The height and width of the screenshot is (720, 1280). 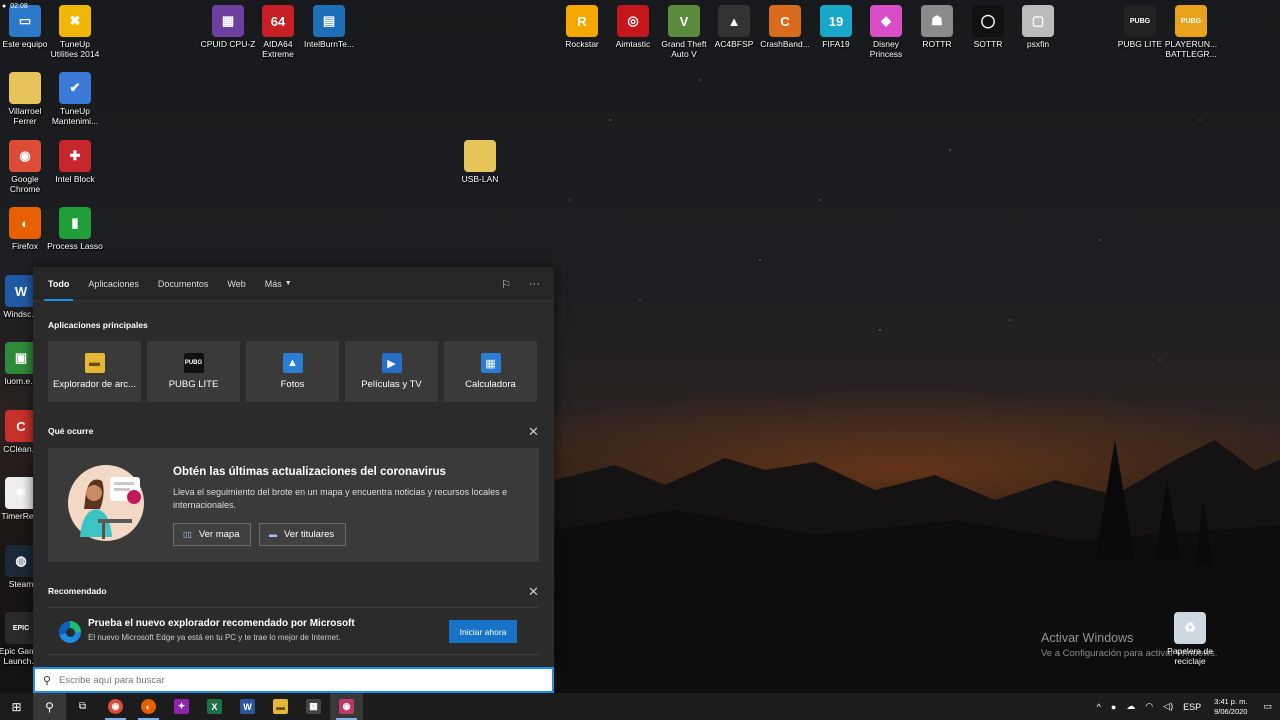 I want to click on desktop-icon-intel-block: ✚ Intel Block, so click(x=75, y=162).